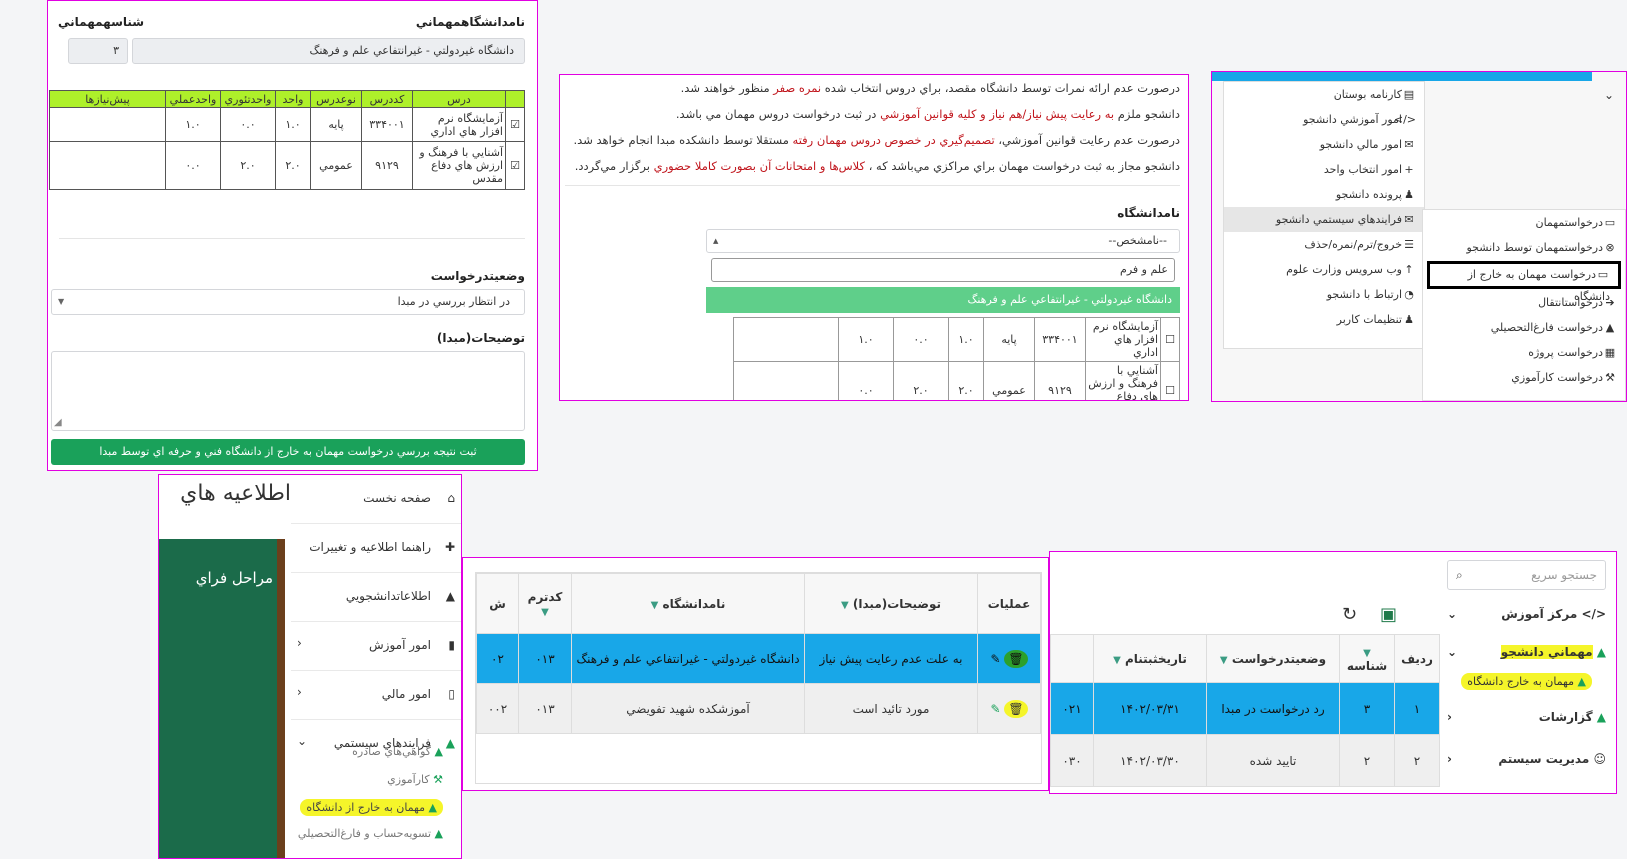 The width and height of the screenshot is (1627, 859). Describe the element at coordinates (101, 22) in the screenshot. I see `guest-id-label: شناسهمهماني` at that location.